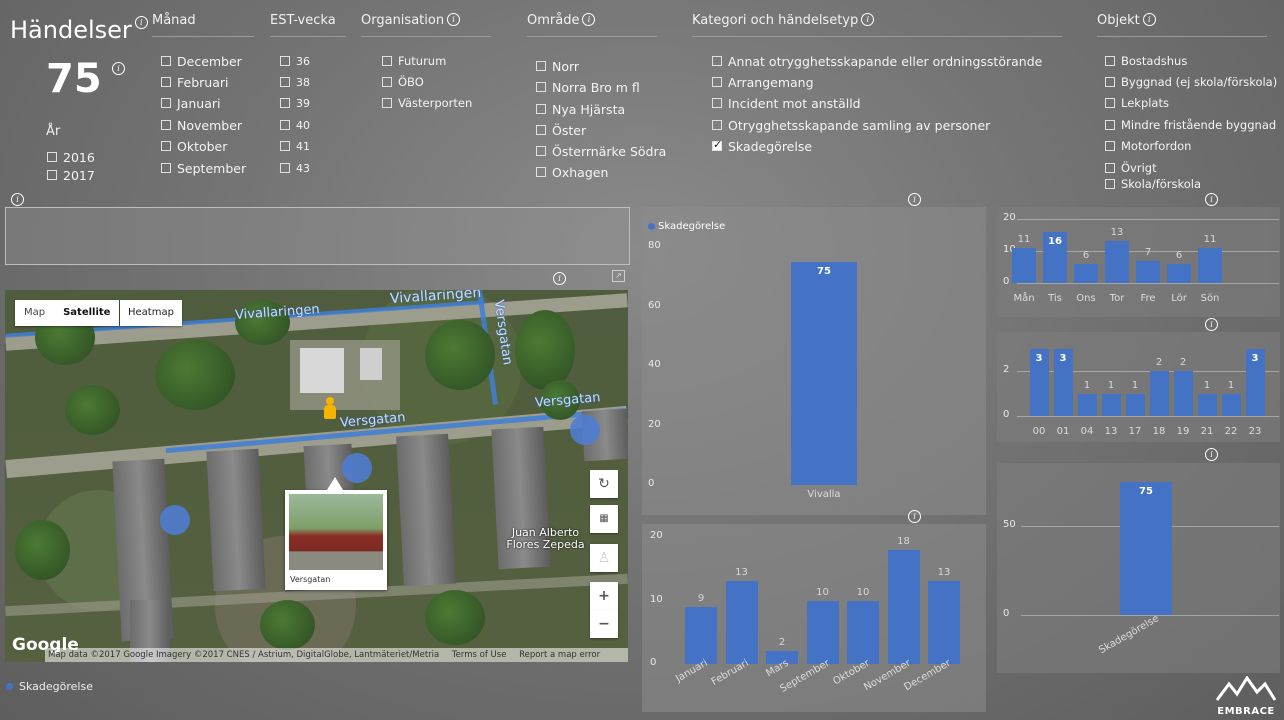 This screenshot has width=1284, height=720. I want to click on objekt-item: Motorfordon, so click(1148, 146).